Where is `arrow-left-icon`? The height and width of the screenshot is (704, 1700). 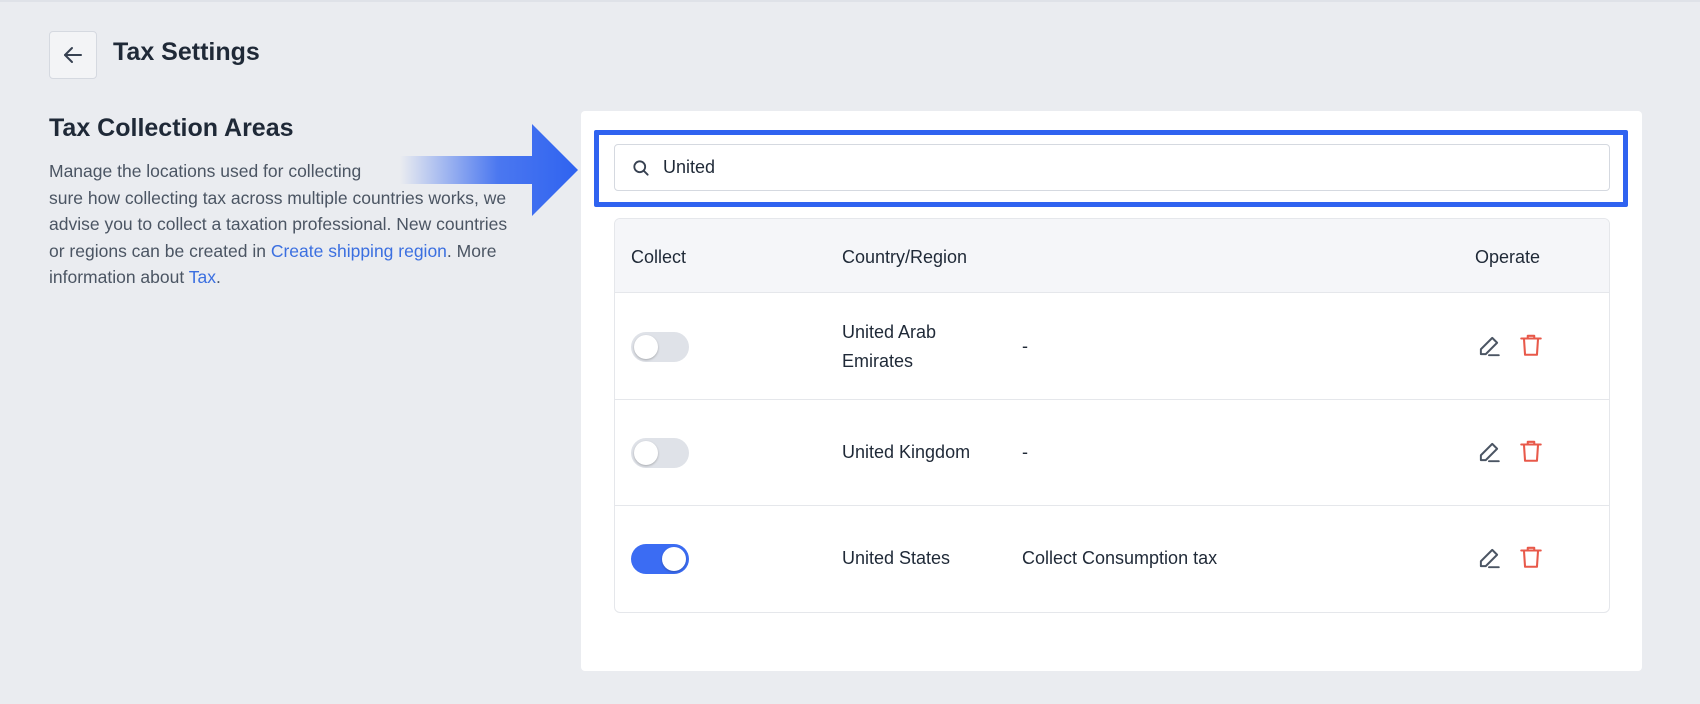
arrow-left-icon is located at coordinates (73, 55).